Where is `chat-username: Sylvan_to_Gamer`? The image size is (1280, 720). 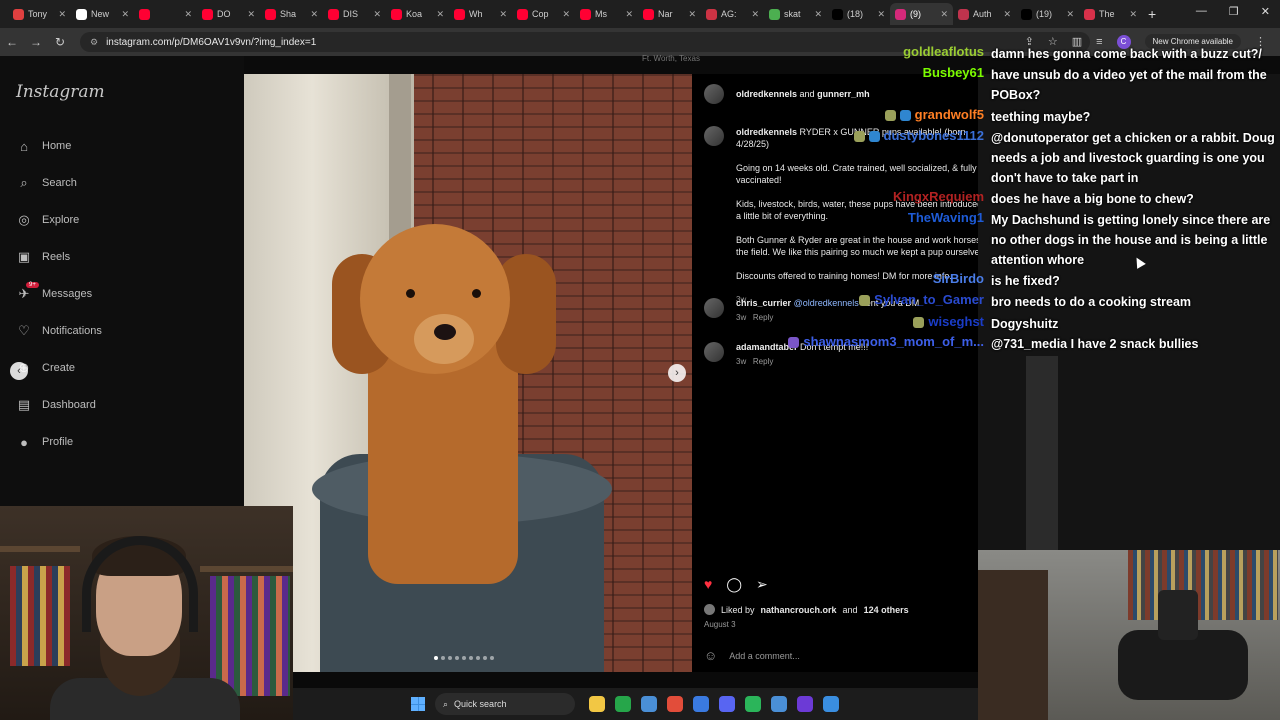
chat-username: Sylvan_to_Gamer is located at coordinates (921, 299).